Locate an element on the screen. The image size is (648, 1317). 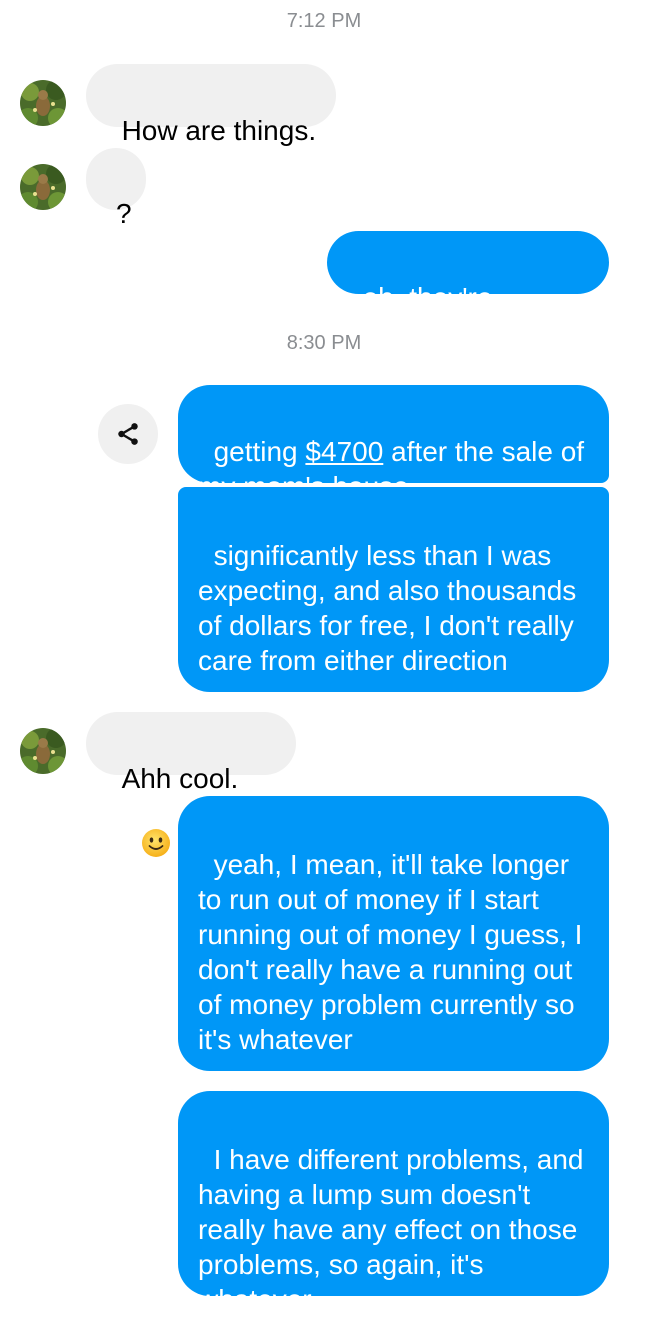
message-text: getting is located at coordinates (259, 451).